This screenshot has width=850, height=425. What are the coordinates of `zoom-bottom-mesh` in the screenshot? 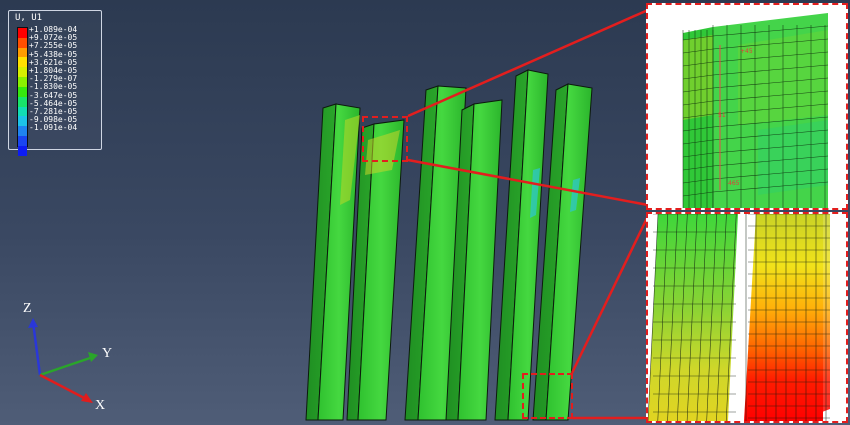 It's located at (747, 317).